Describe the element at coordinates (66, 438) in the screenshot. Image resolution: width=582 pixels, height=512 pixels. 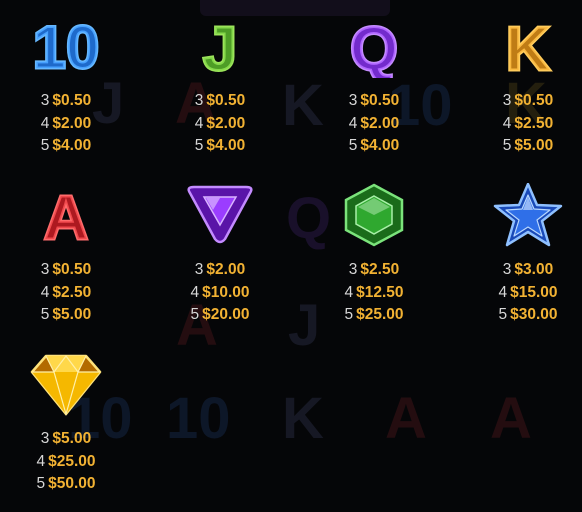
I see `pay-row-3: 3 $5.00` at that location.